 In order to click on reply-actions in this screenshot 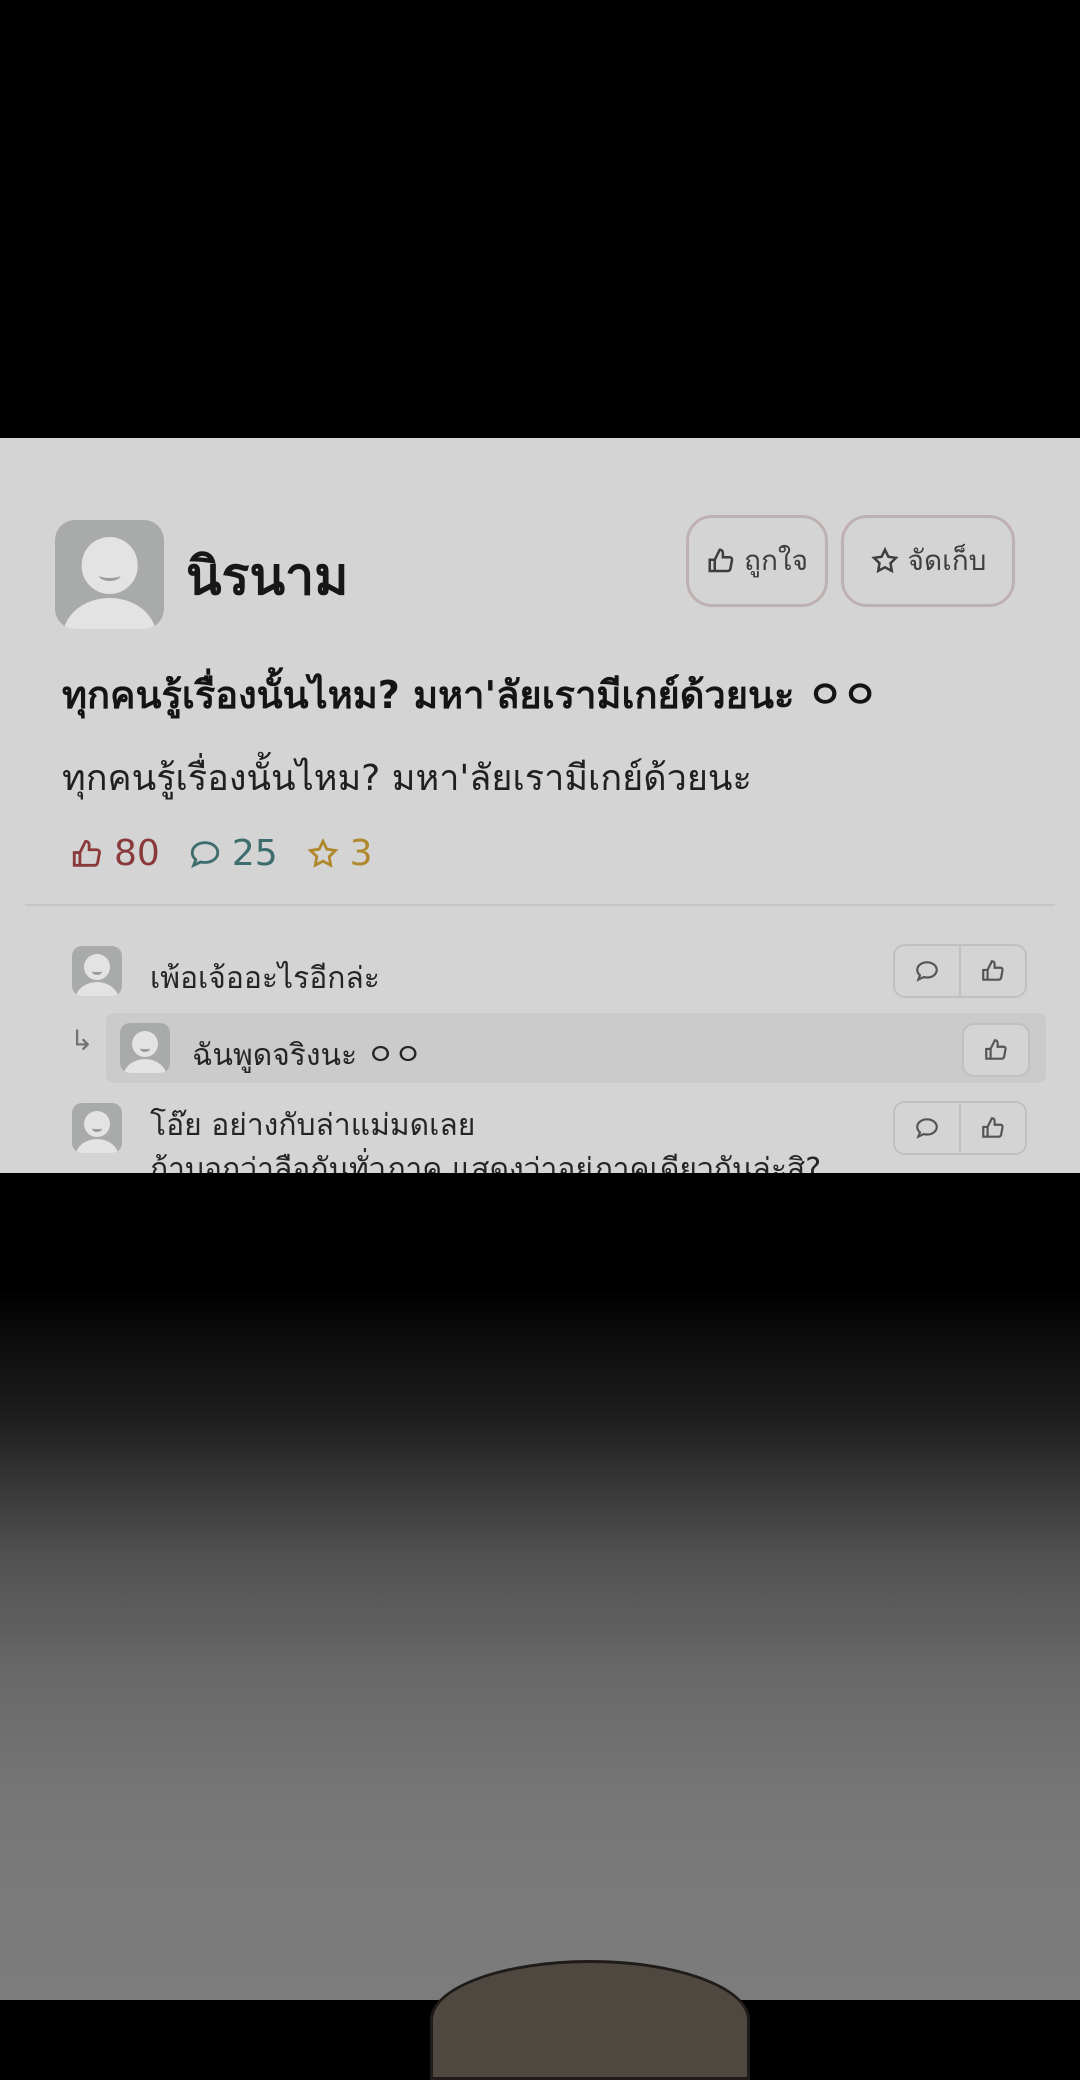, I will do `click(996, 1050)`.